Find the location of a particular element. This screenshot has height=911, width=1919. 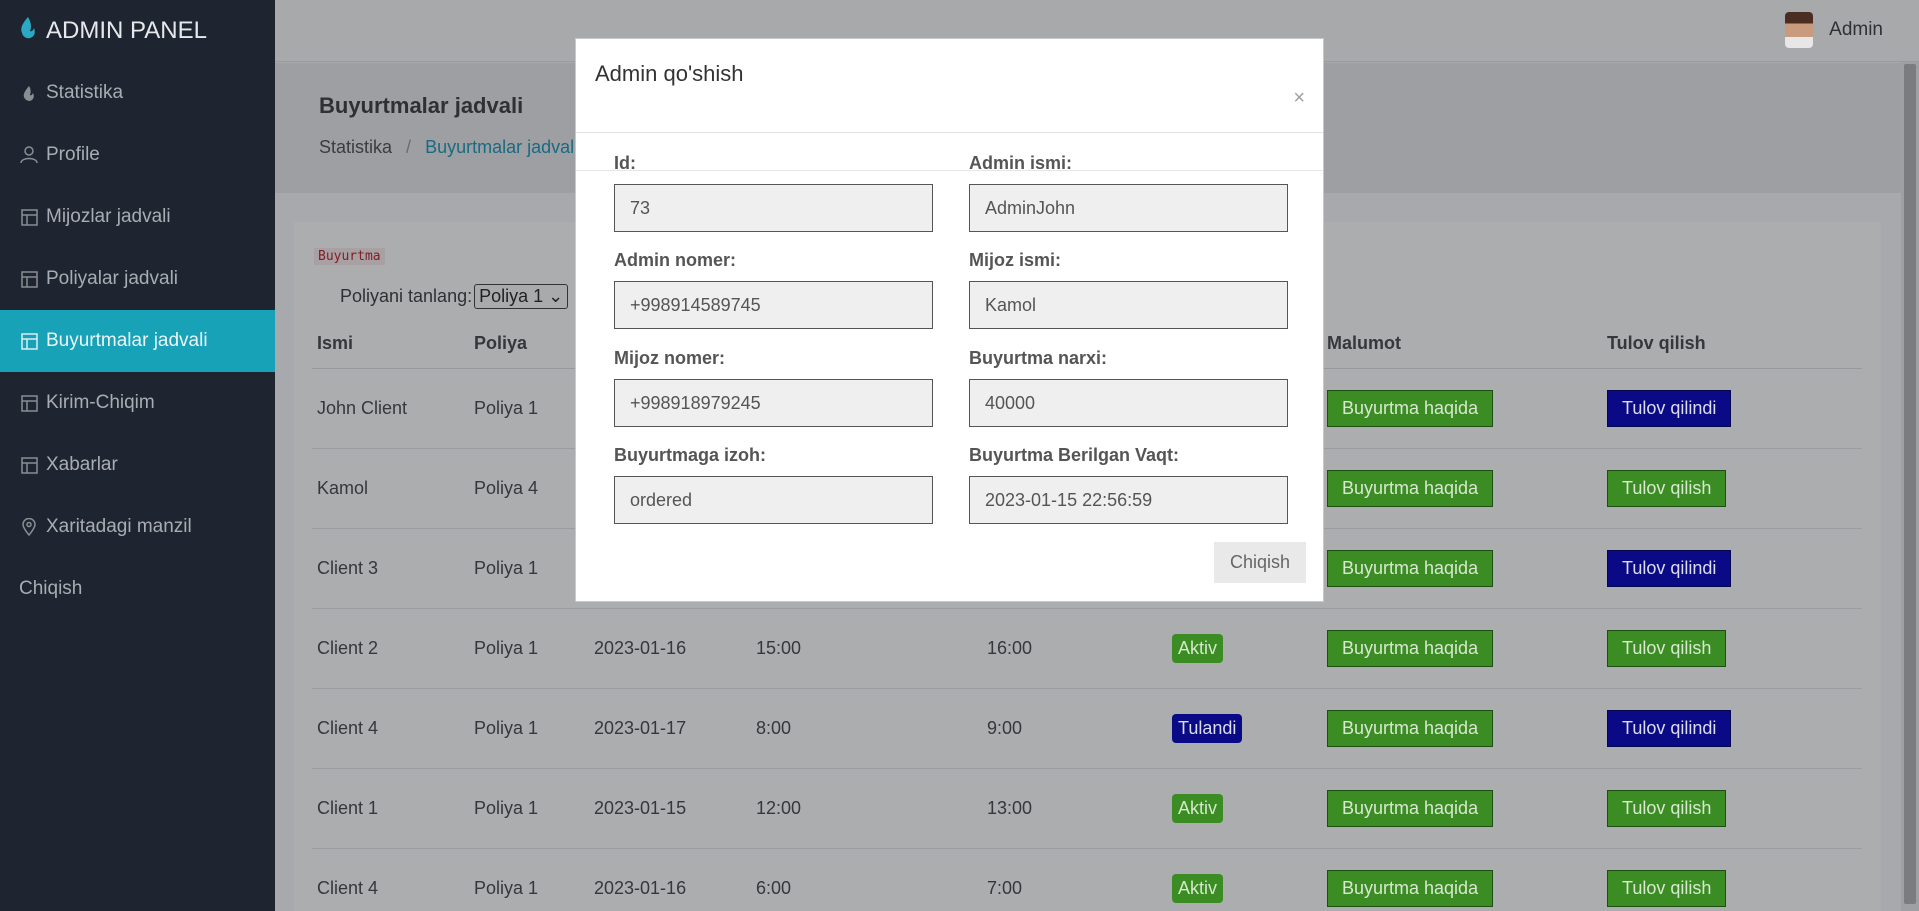

close-icon: × is located at coordinates (1299, 98).